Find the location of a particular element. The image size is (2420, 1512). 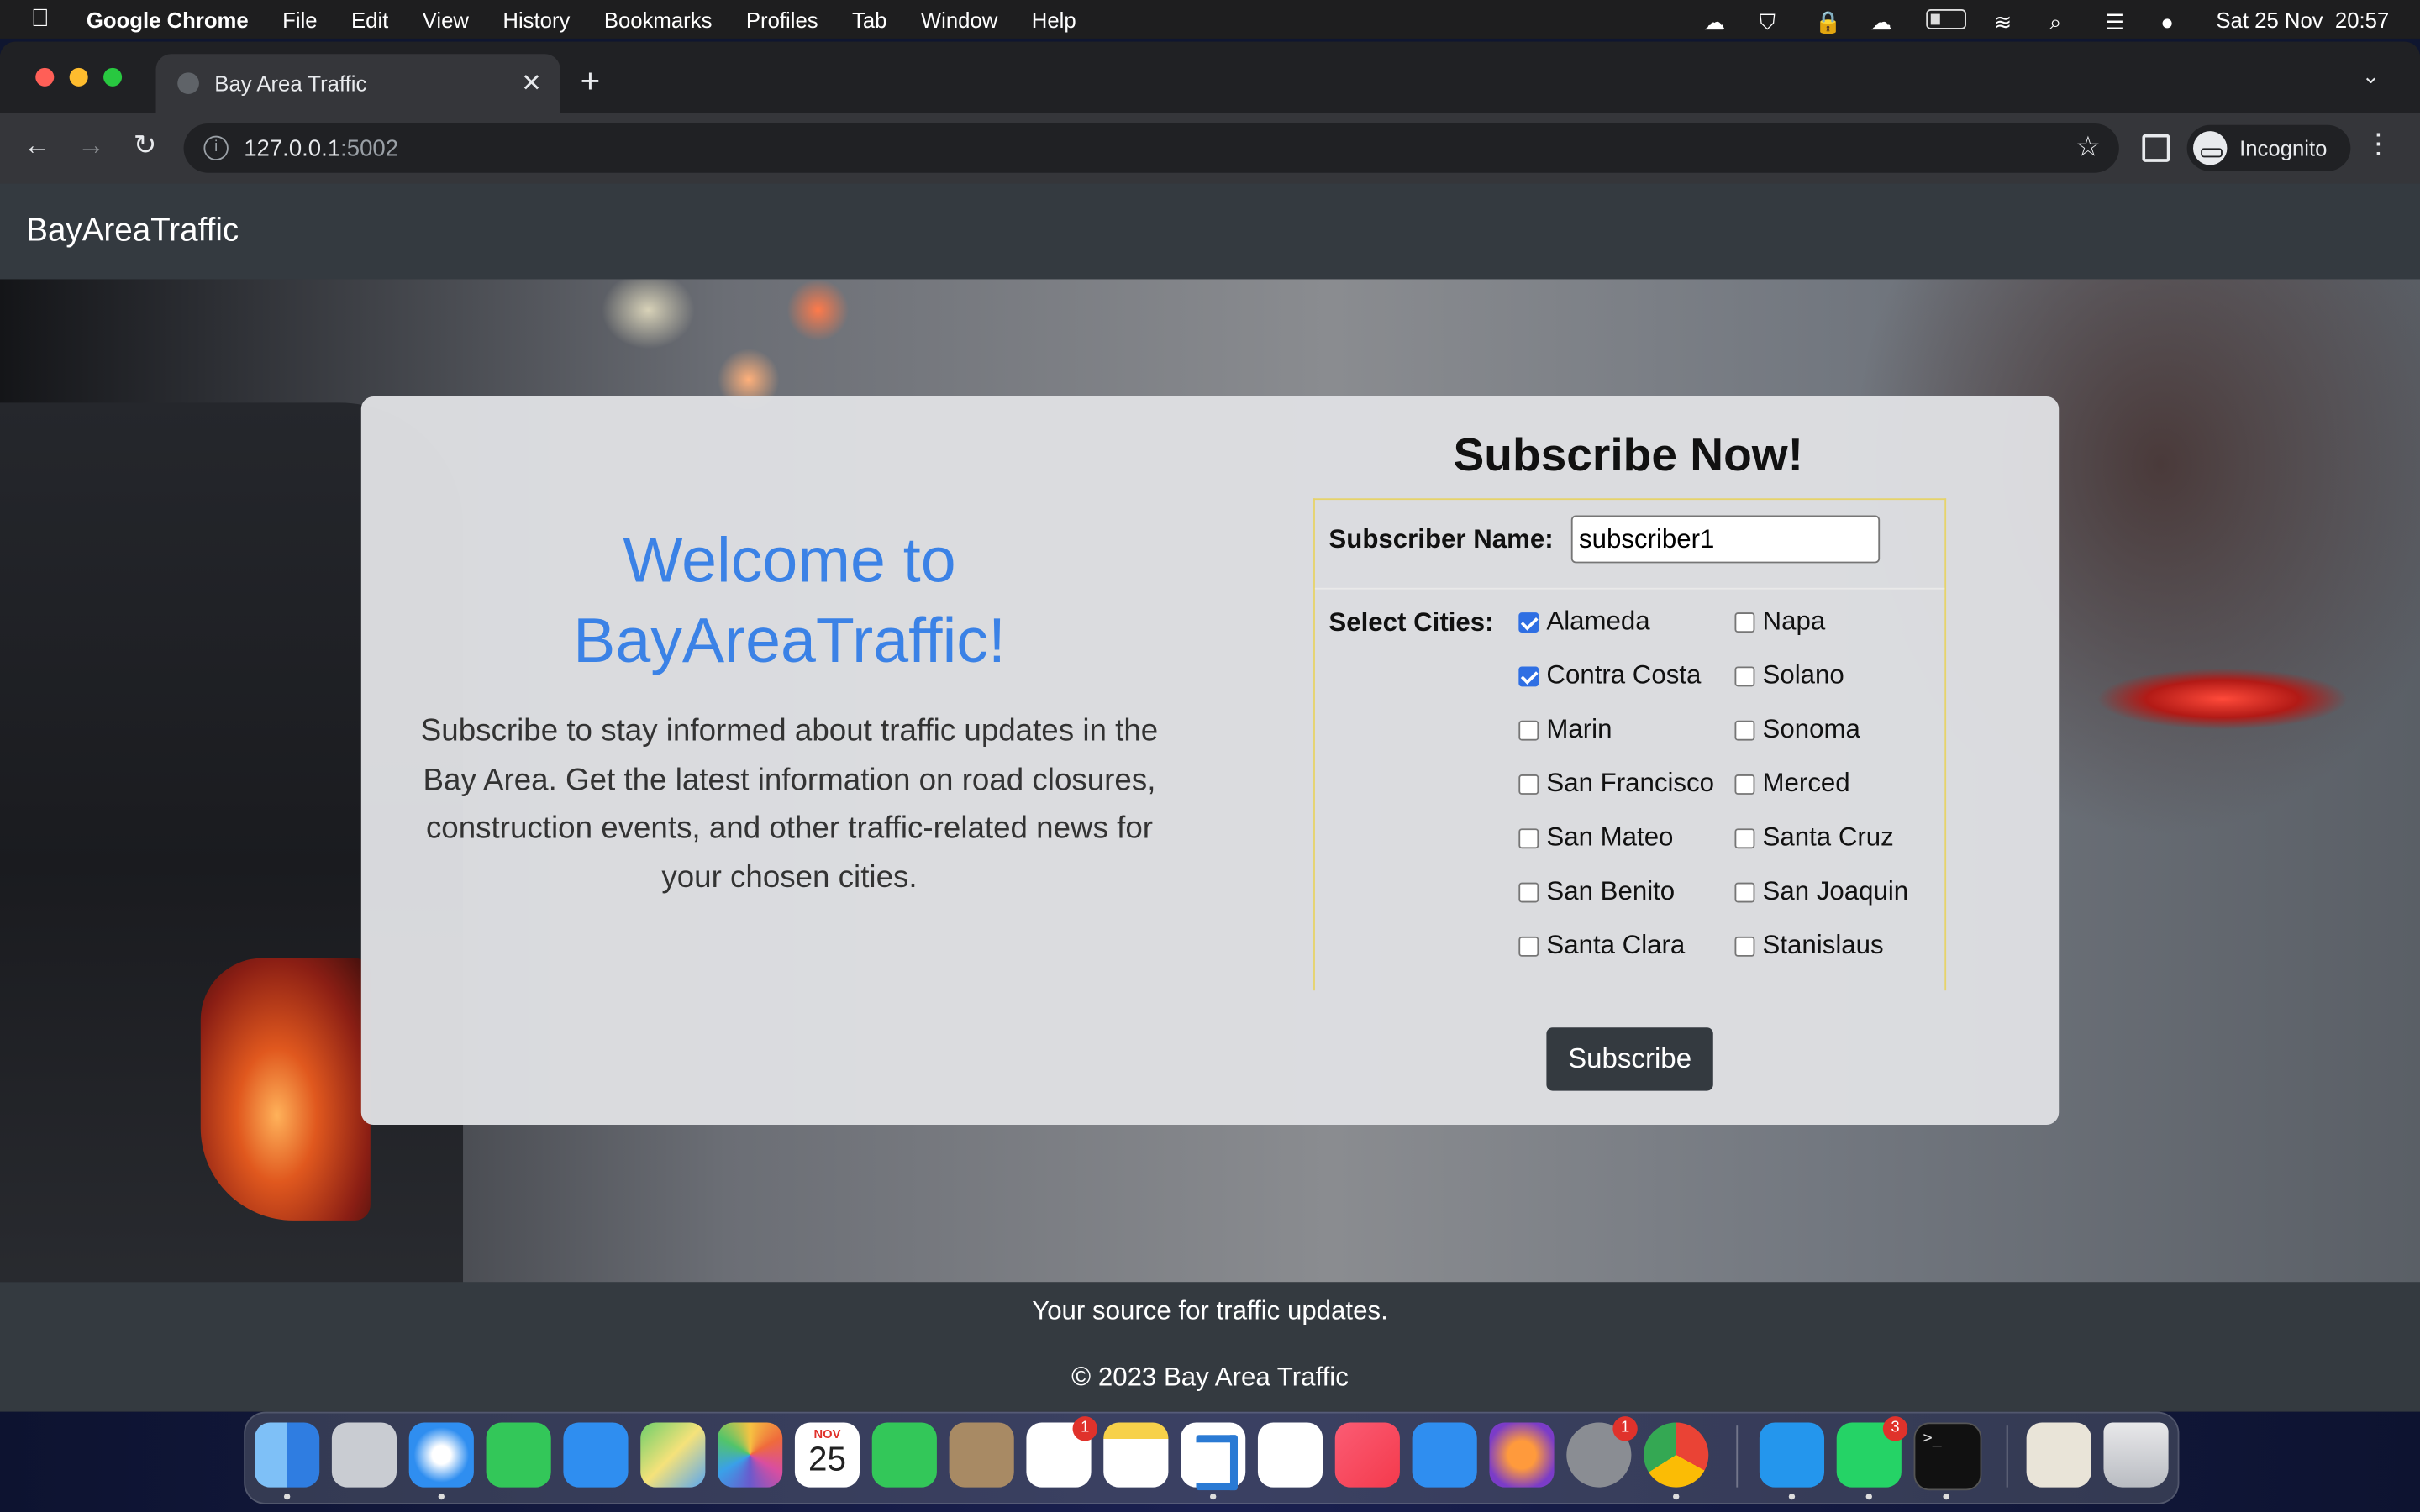

notes-icon is located at coordinates (1136, 1455).